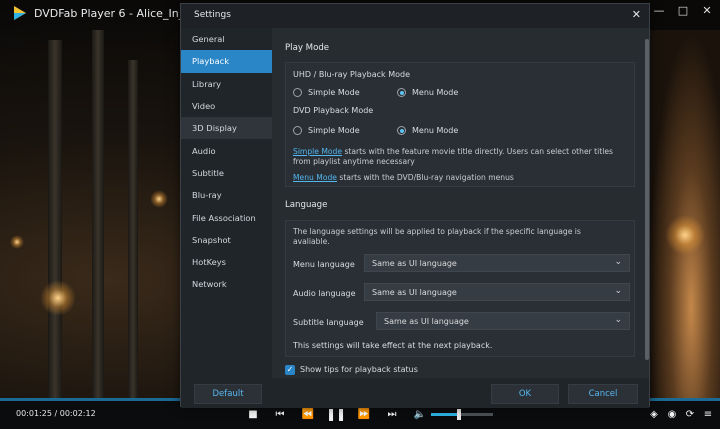 The image size is (720, 429). What do you see at coordinates (435, 92) in the screenshot?
I see `uhd-menu-mode-label: Menu Mode` at bounding box center [435, 92].